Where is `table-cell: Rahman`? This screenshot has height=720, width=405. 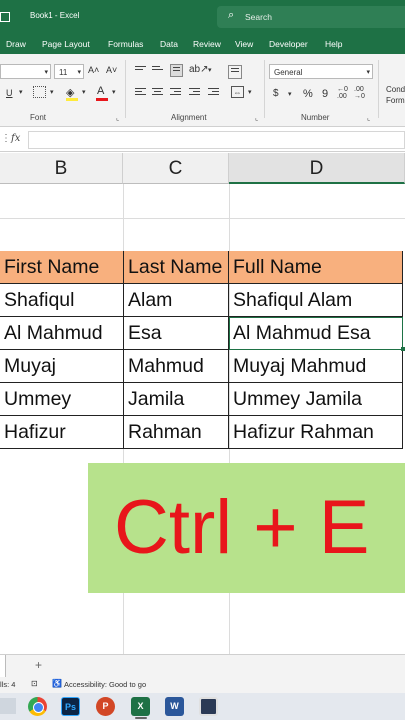 table-cell: Rahman is located at coordinates (176, 432).